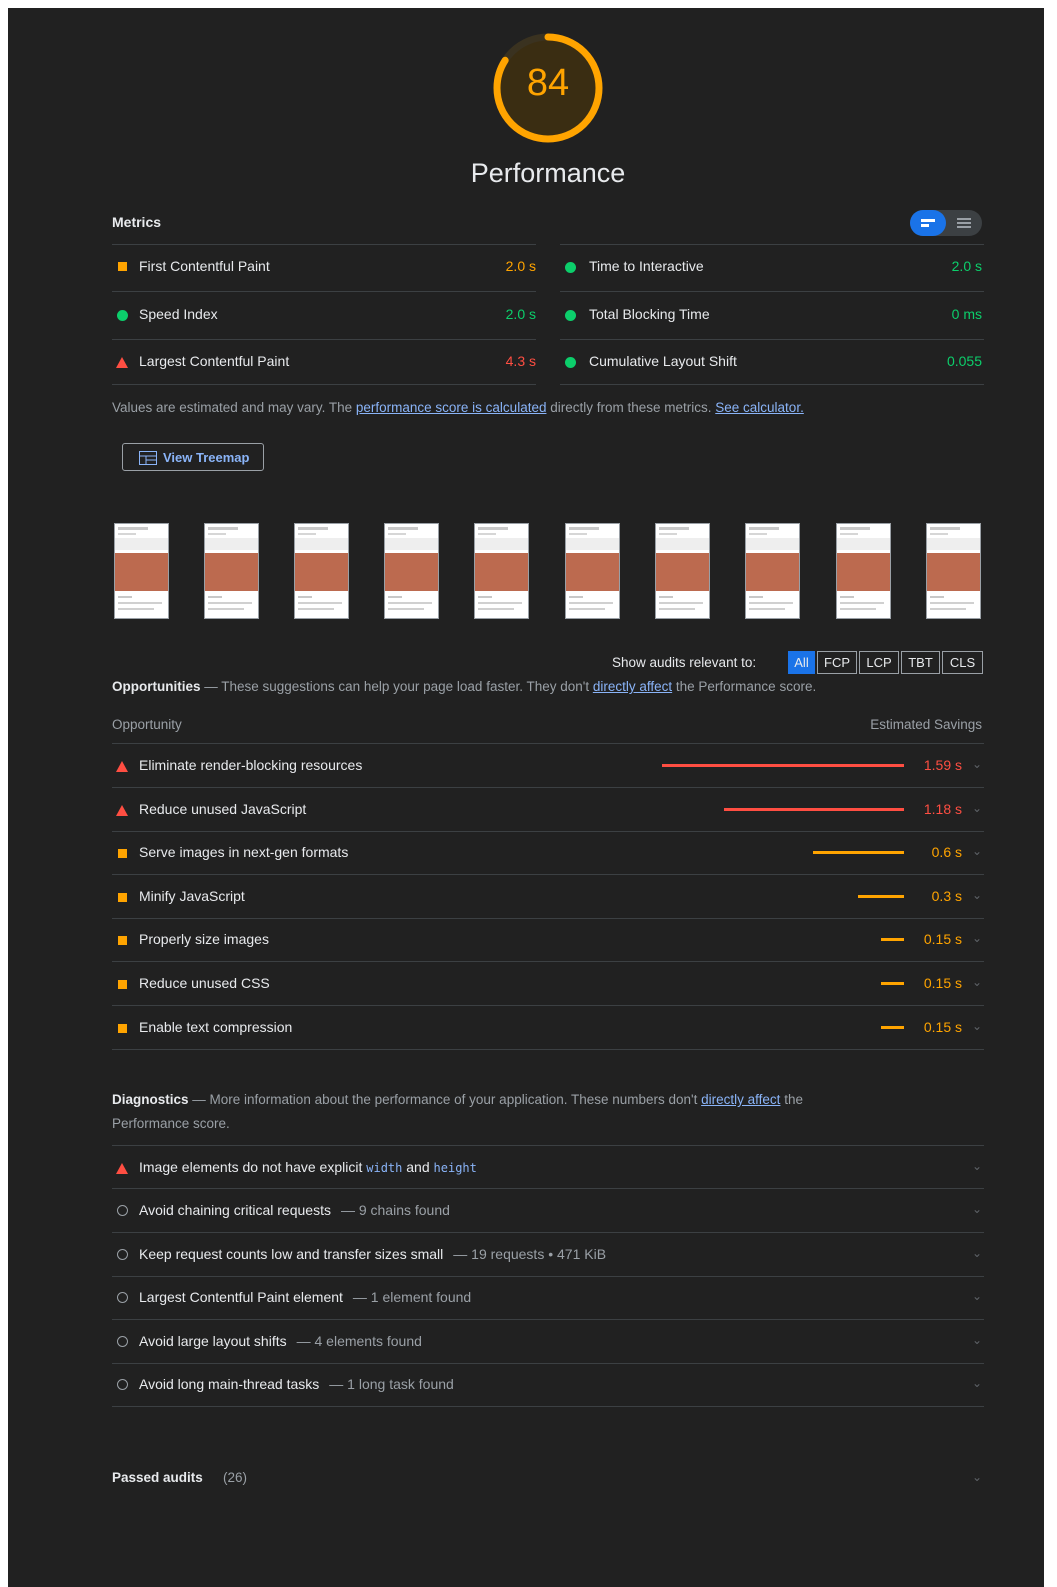  I want to click on compact-view-icon, so click(928, 223).